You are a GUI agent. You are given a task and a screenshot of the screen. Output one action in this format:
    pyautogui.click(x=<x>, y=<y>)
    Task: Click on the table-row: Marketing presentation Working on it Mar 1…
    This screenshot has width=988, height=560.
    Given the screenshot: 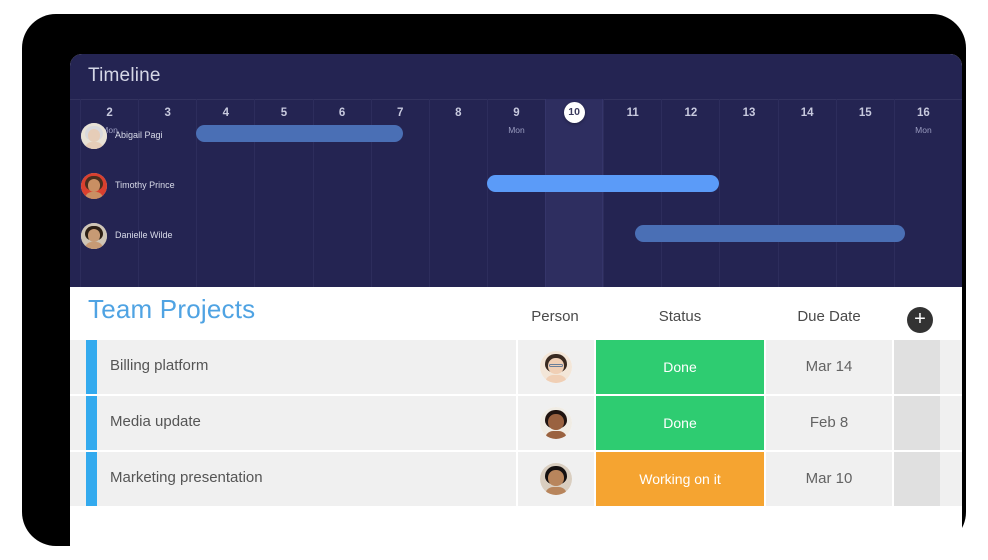 What is the action you would take?
    pyautogui.click(x=516, y=480)
    